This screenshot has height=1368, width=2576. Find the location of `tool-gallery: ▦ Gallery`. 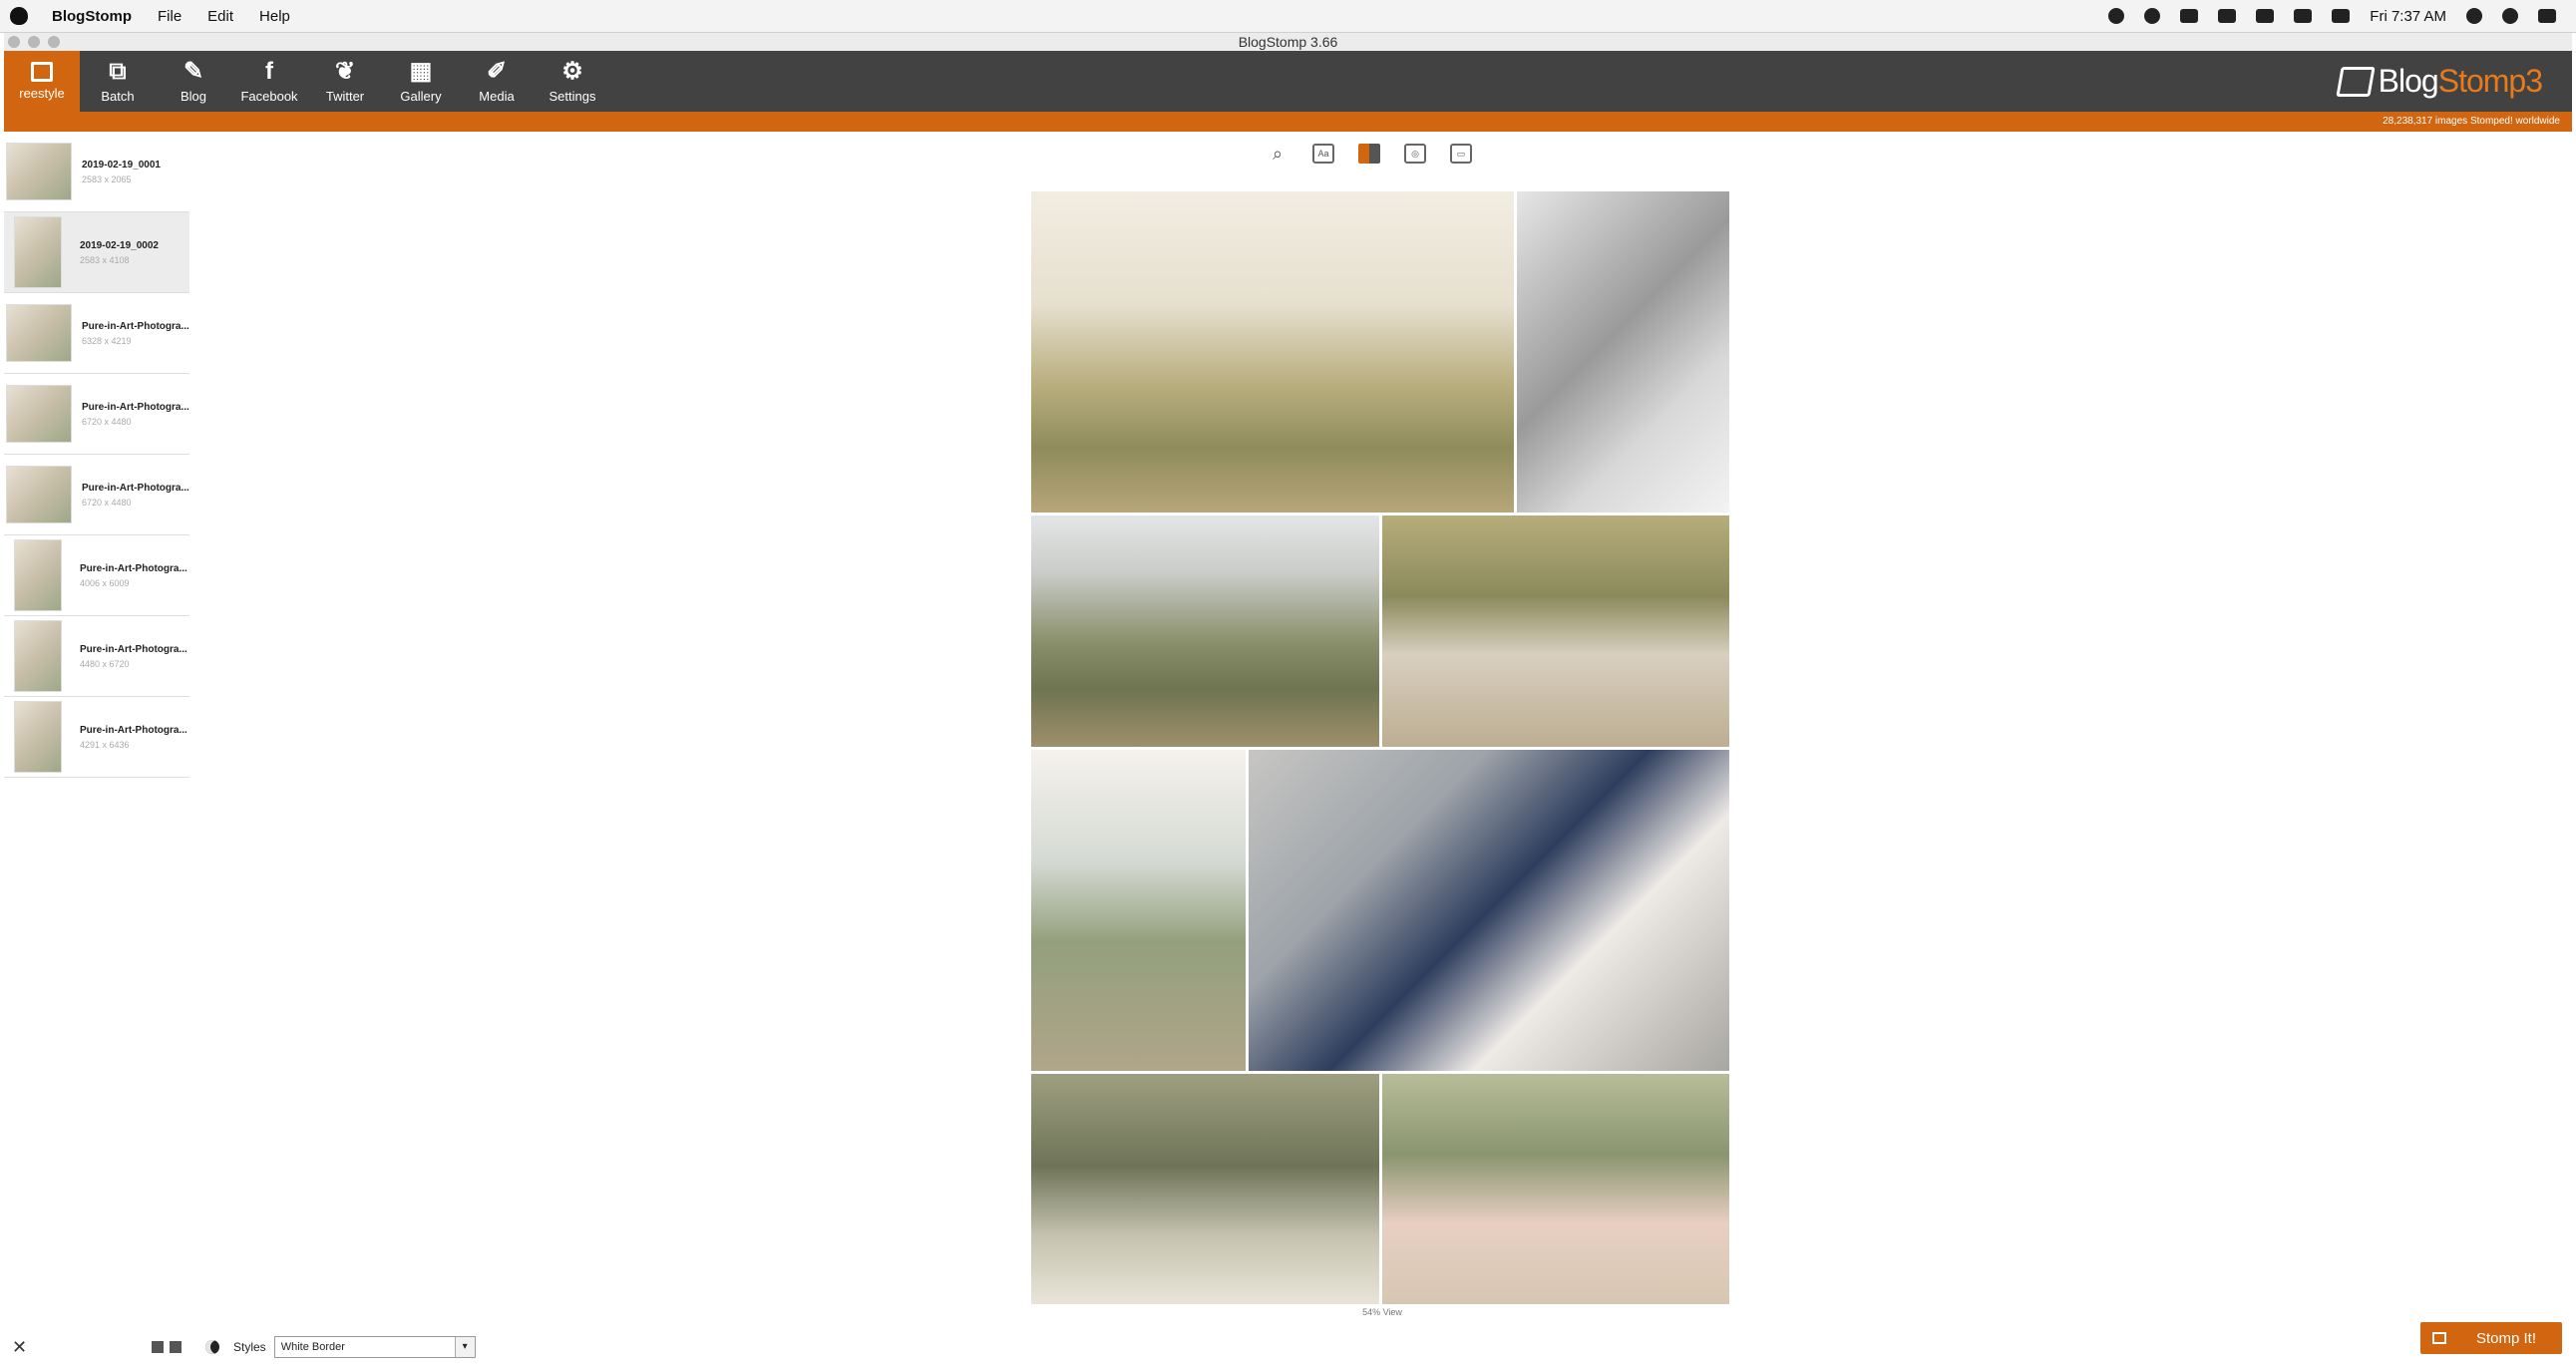

tool-gallery: ▦ Gallery is located at coordinates (421, 81).